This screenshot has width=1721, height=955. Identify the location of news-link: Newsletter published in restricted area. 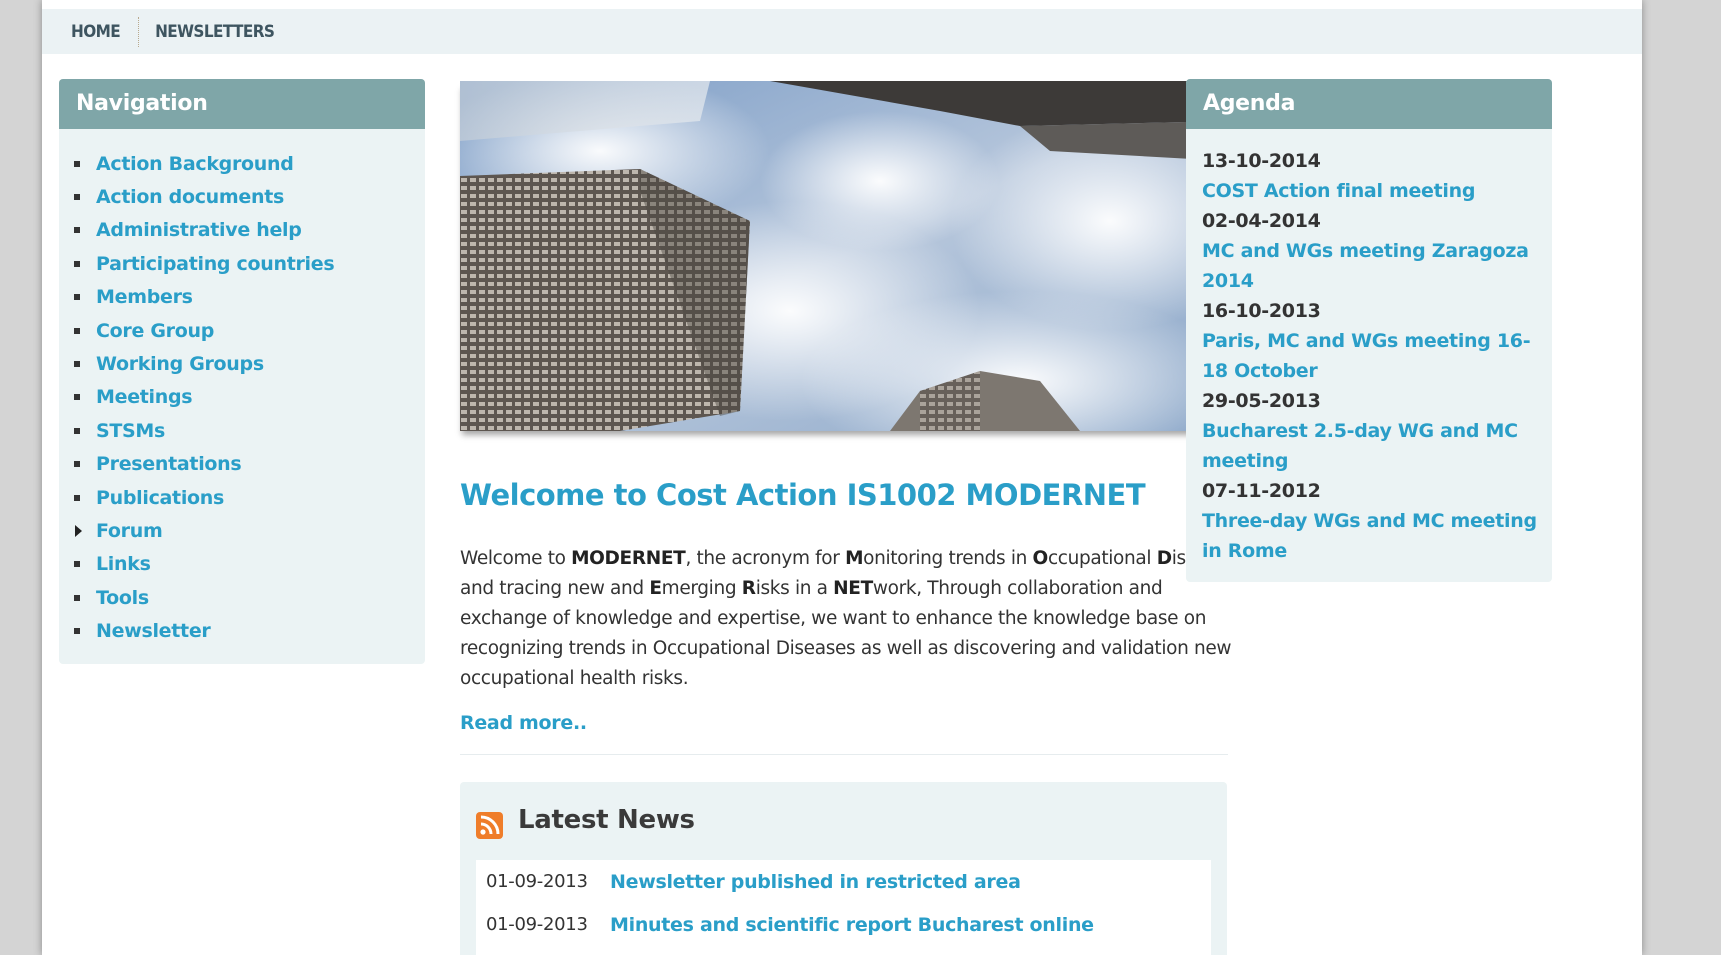
(815, 882).